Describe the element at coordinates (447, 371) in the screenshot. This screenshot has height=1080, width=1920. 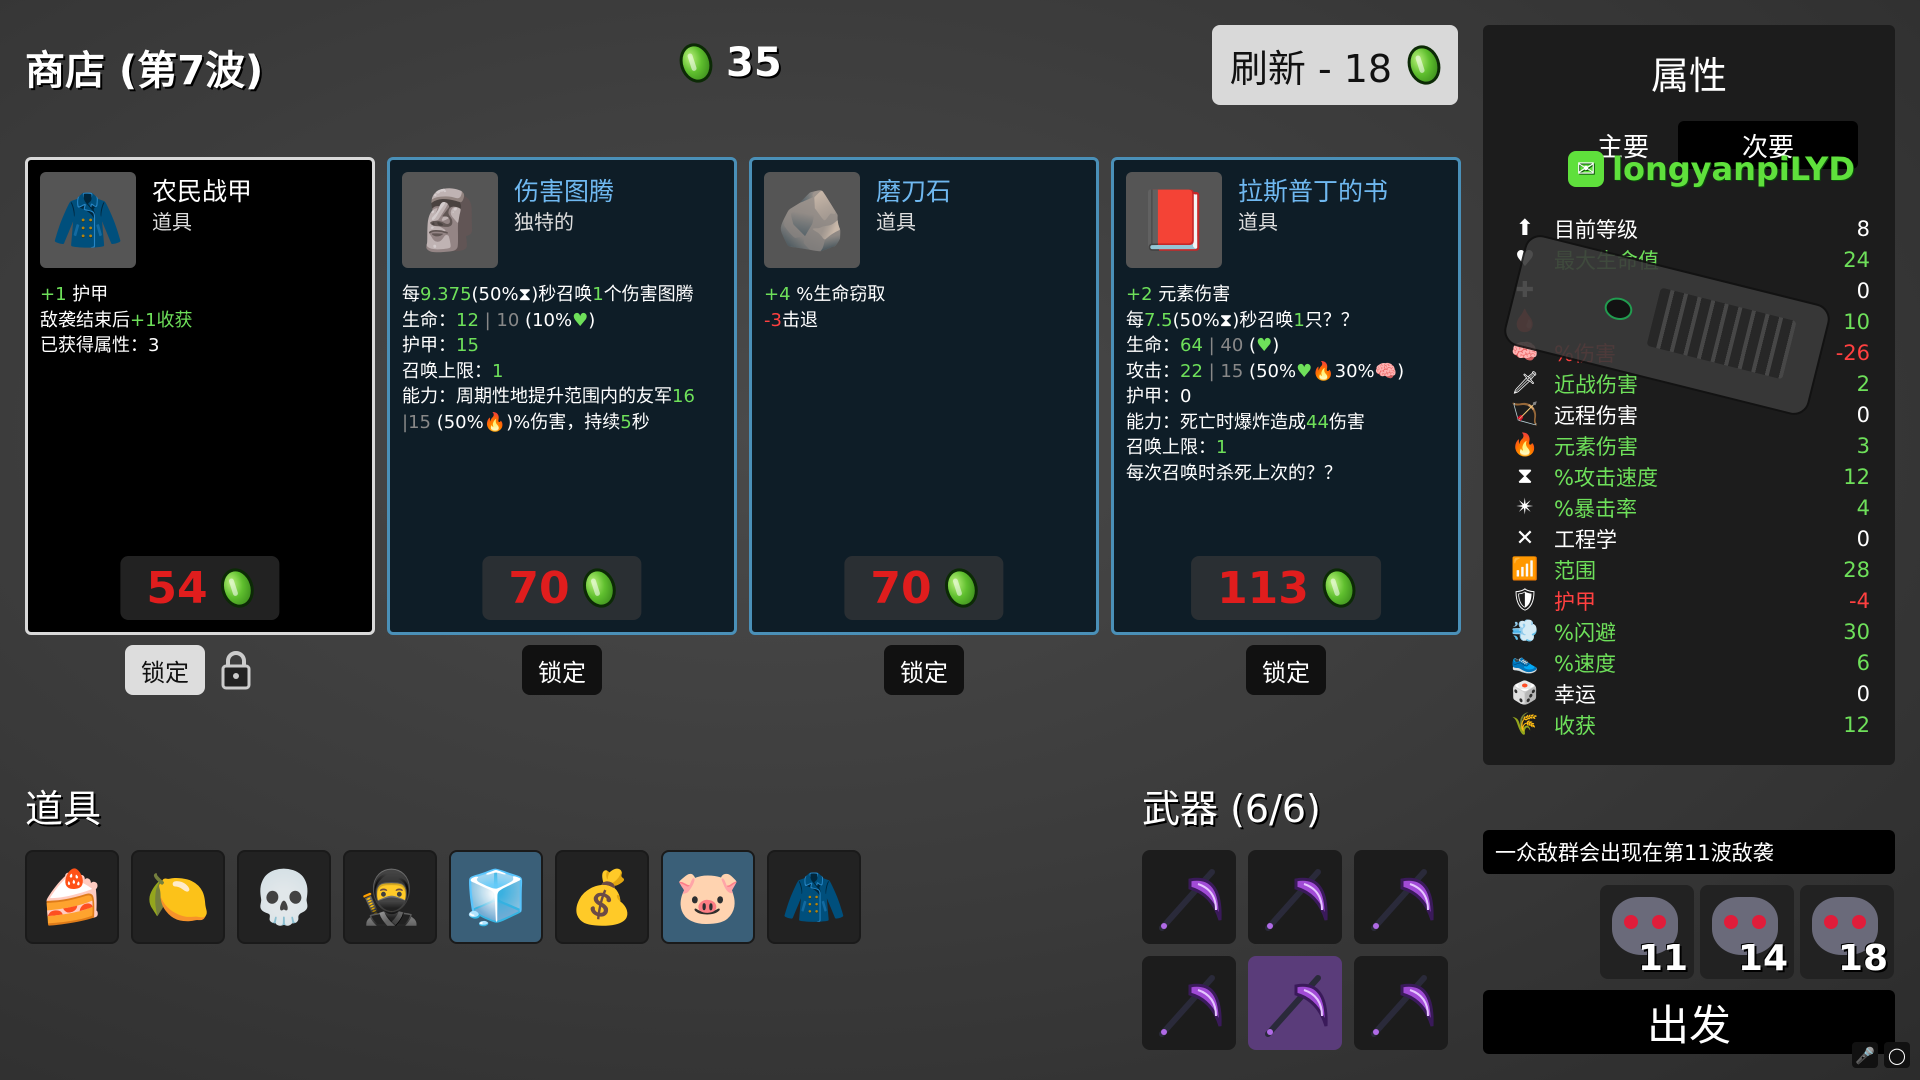
I see `description-segment: 召唤上限：` at that location.